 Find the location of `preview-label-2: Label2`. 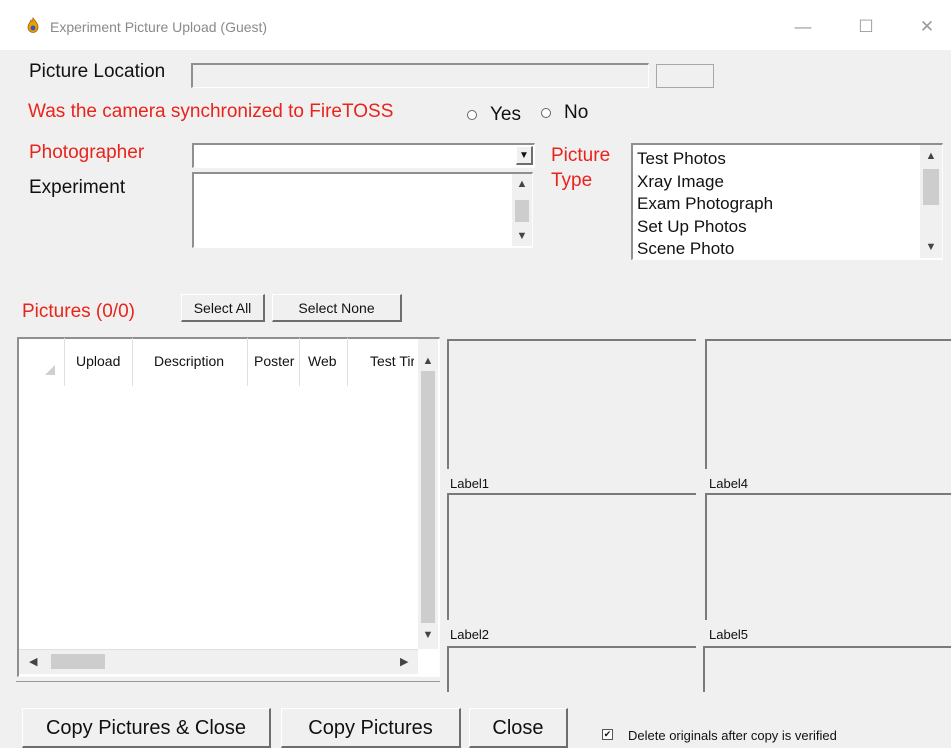

preview-label-2: Label2 is located at coordinates (470, 634).